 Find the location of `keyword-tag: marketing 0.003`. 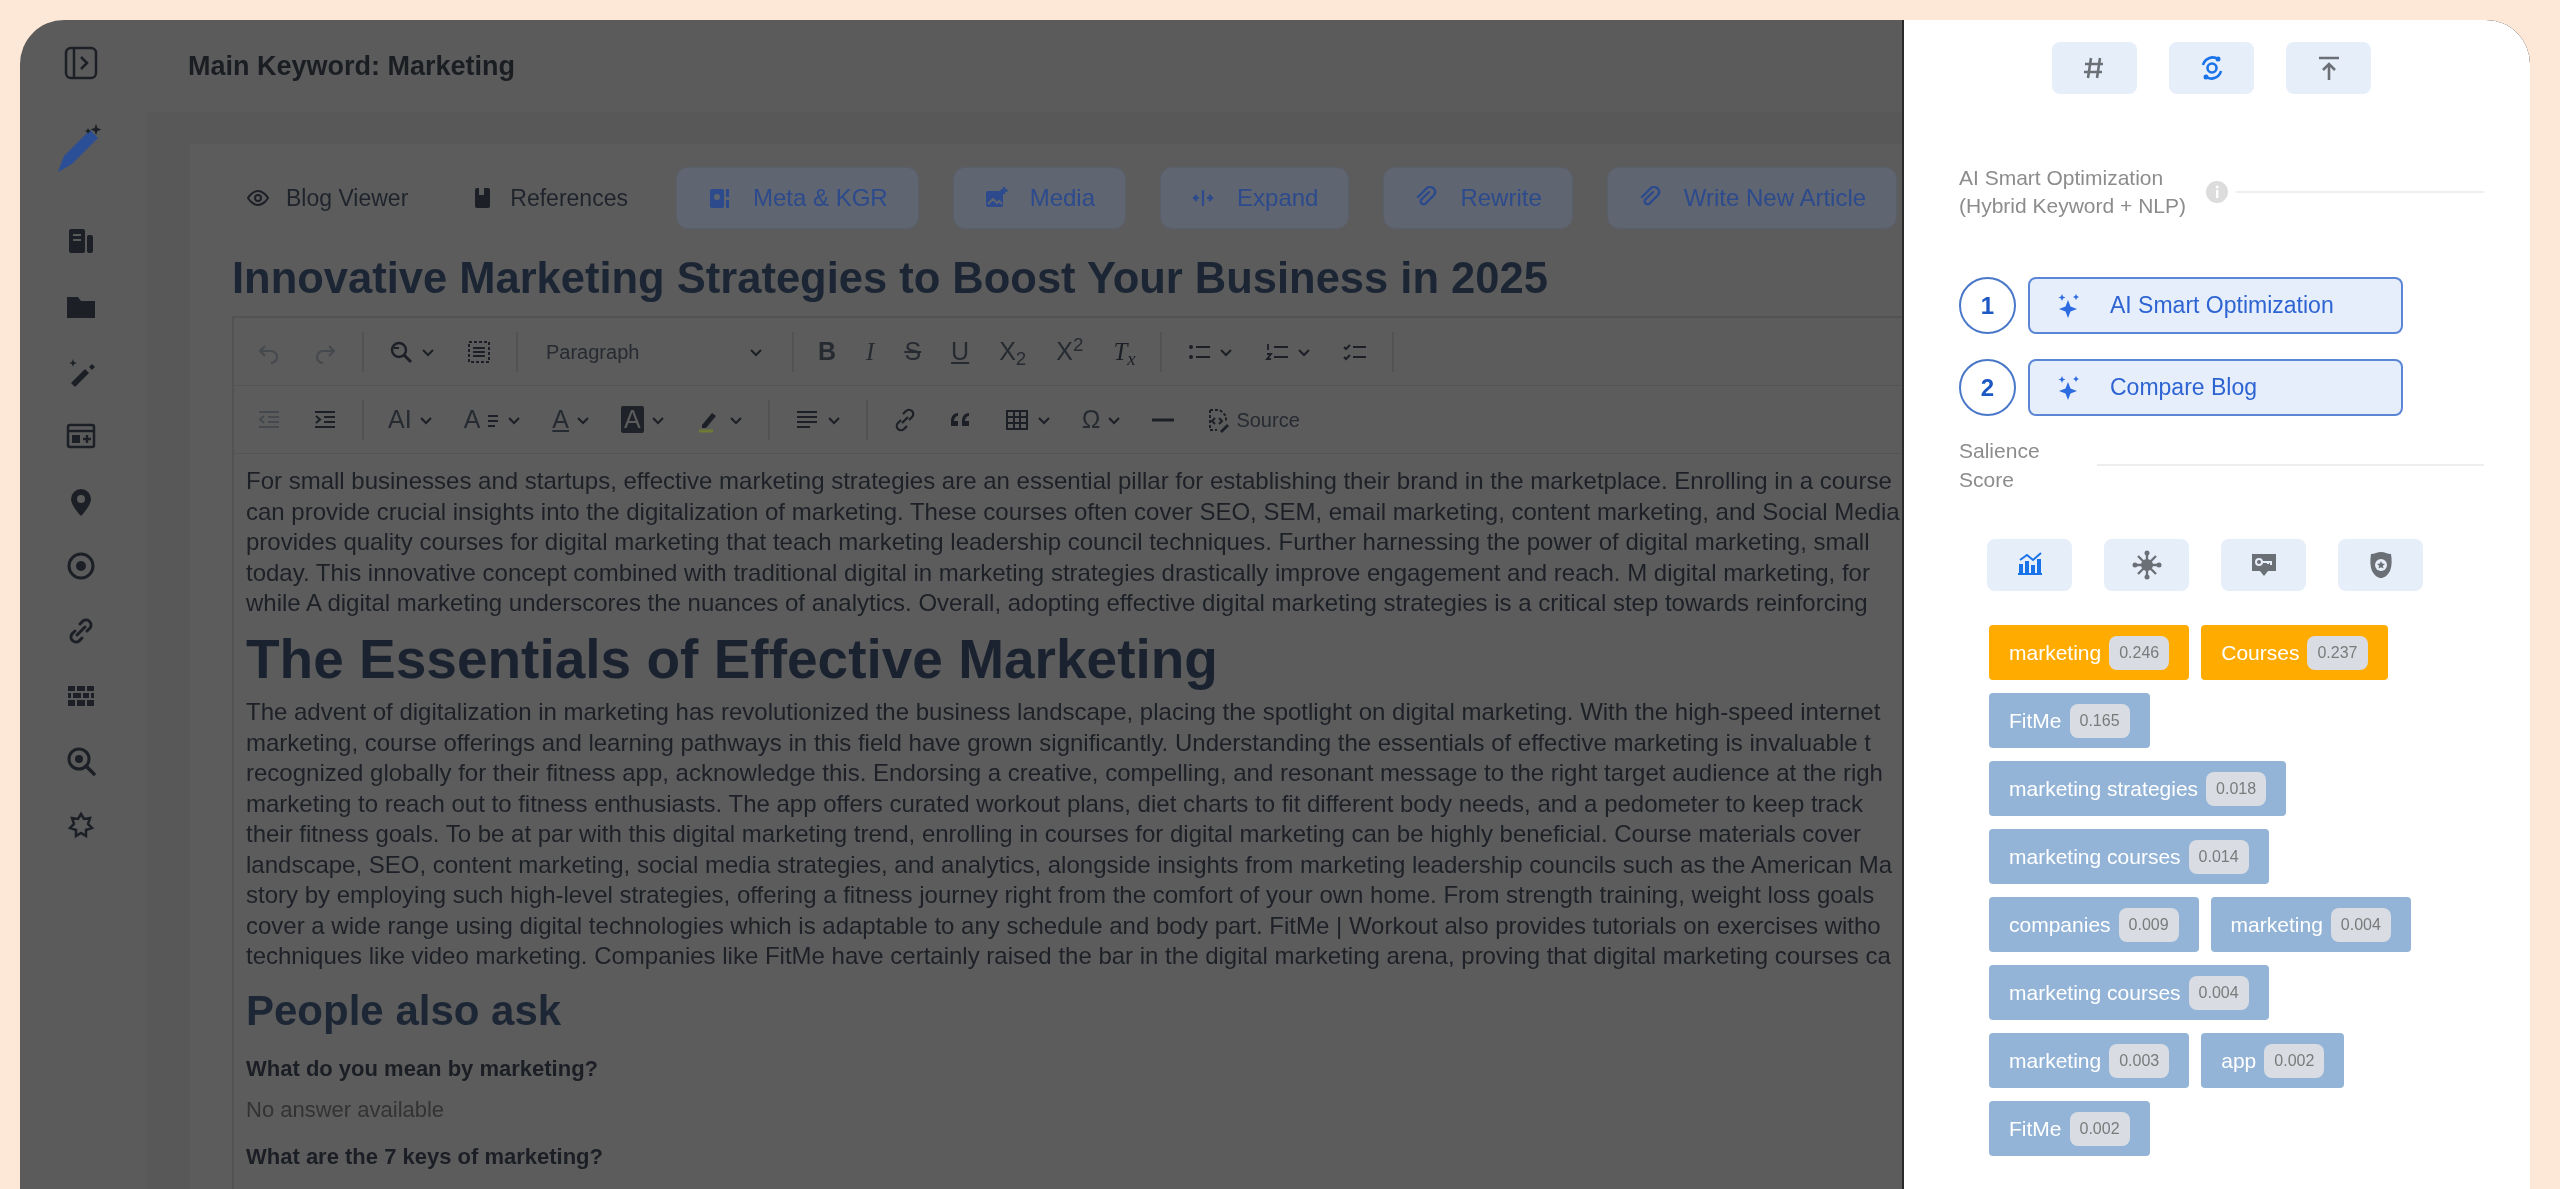

keyword-tag: marketing 0.003 is located at coordinates (2089, 1060).